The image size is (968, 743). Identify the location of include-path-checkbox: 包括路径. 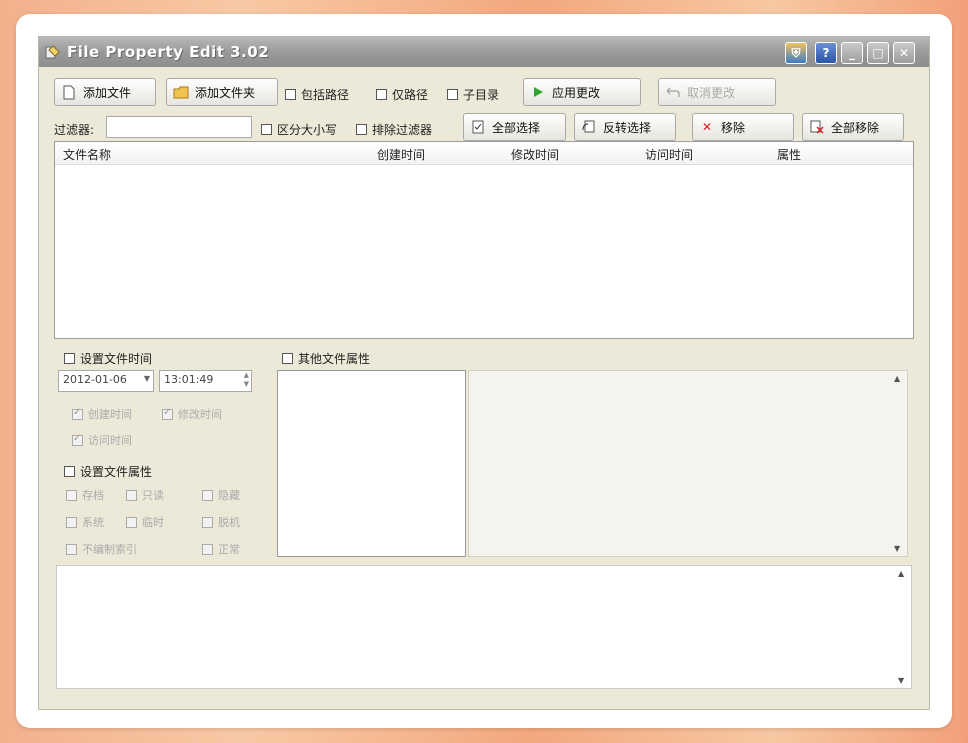
(317, 94).